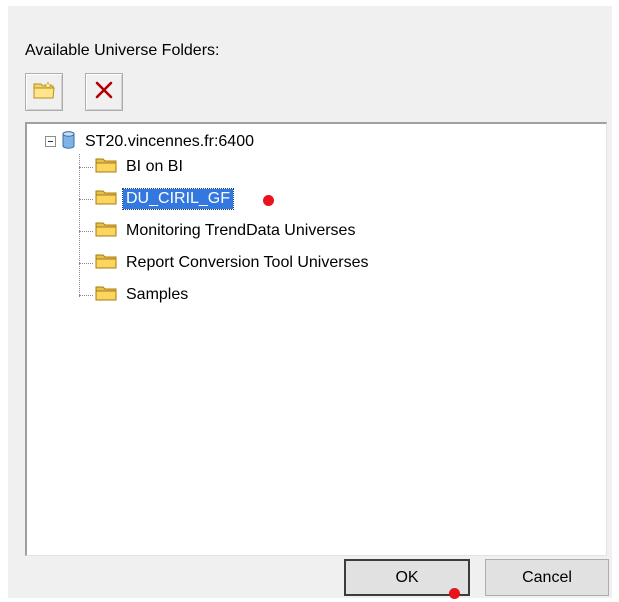 The image size is (619, 602). Describe the element at coordinates (68, 142) in the screenshot. I see `database-server-icon` at that location.